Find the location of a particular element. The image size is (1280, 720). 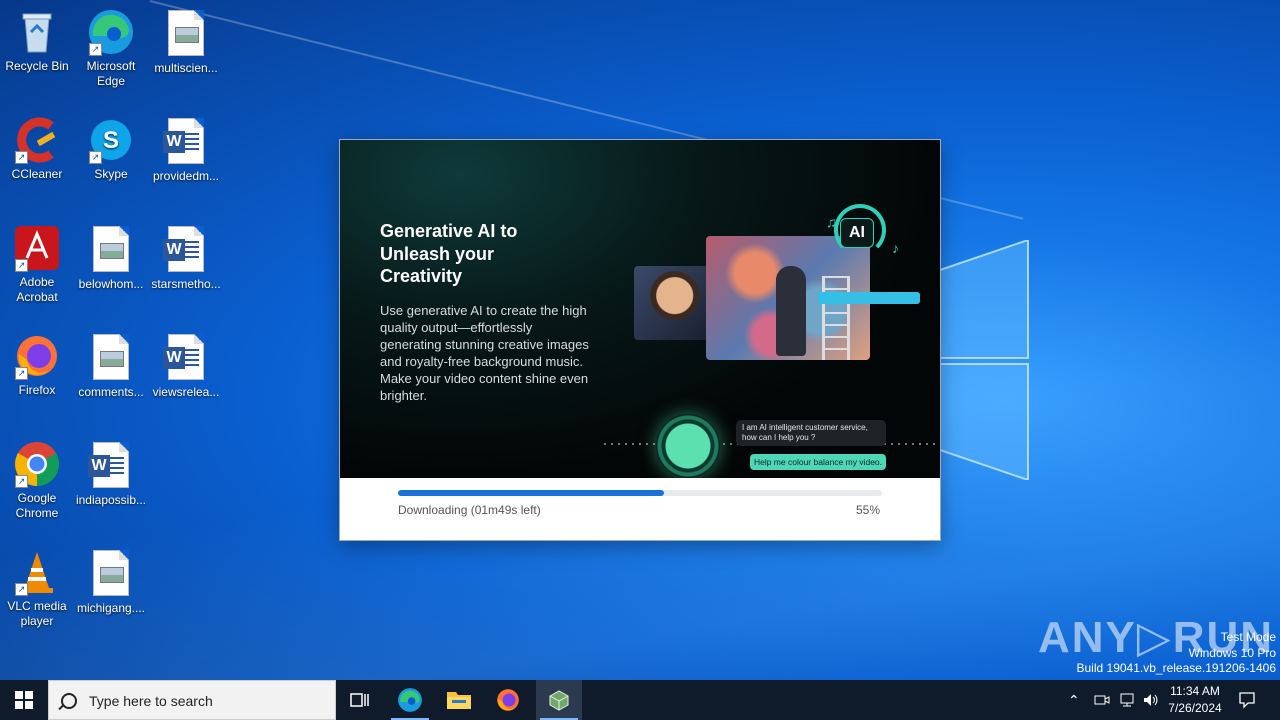

vlc-cone-icon: ↗ is located at coordinates (37, 572).